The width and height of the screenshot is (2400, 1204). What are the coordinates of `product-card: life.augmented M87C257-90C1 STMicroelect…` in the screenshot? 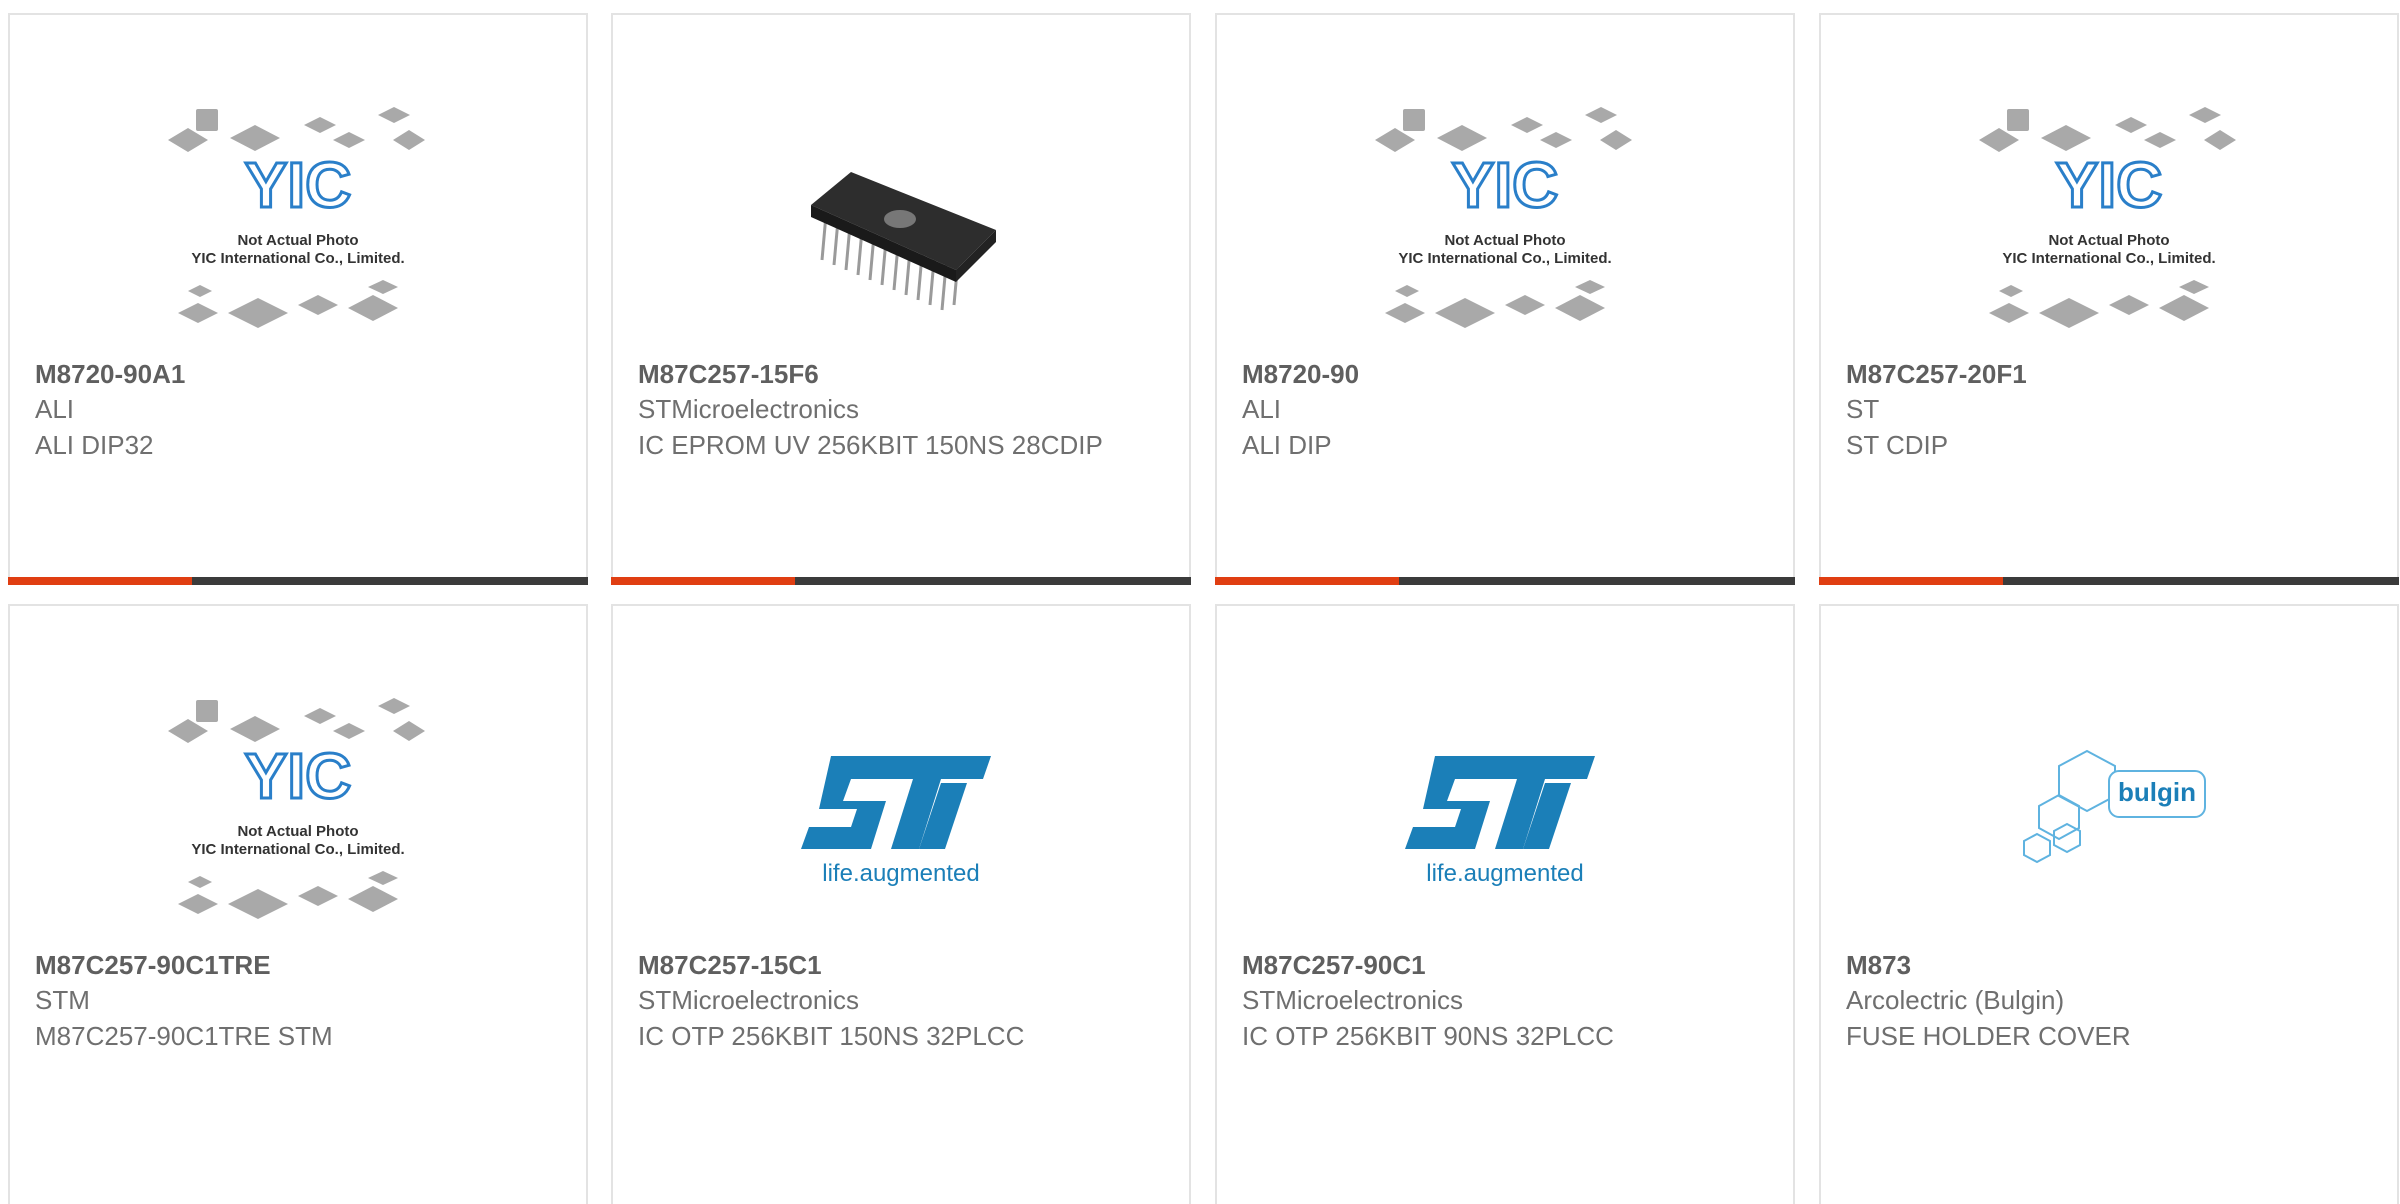 It's located at (1505, 904).